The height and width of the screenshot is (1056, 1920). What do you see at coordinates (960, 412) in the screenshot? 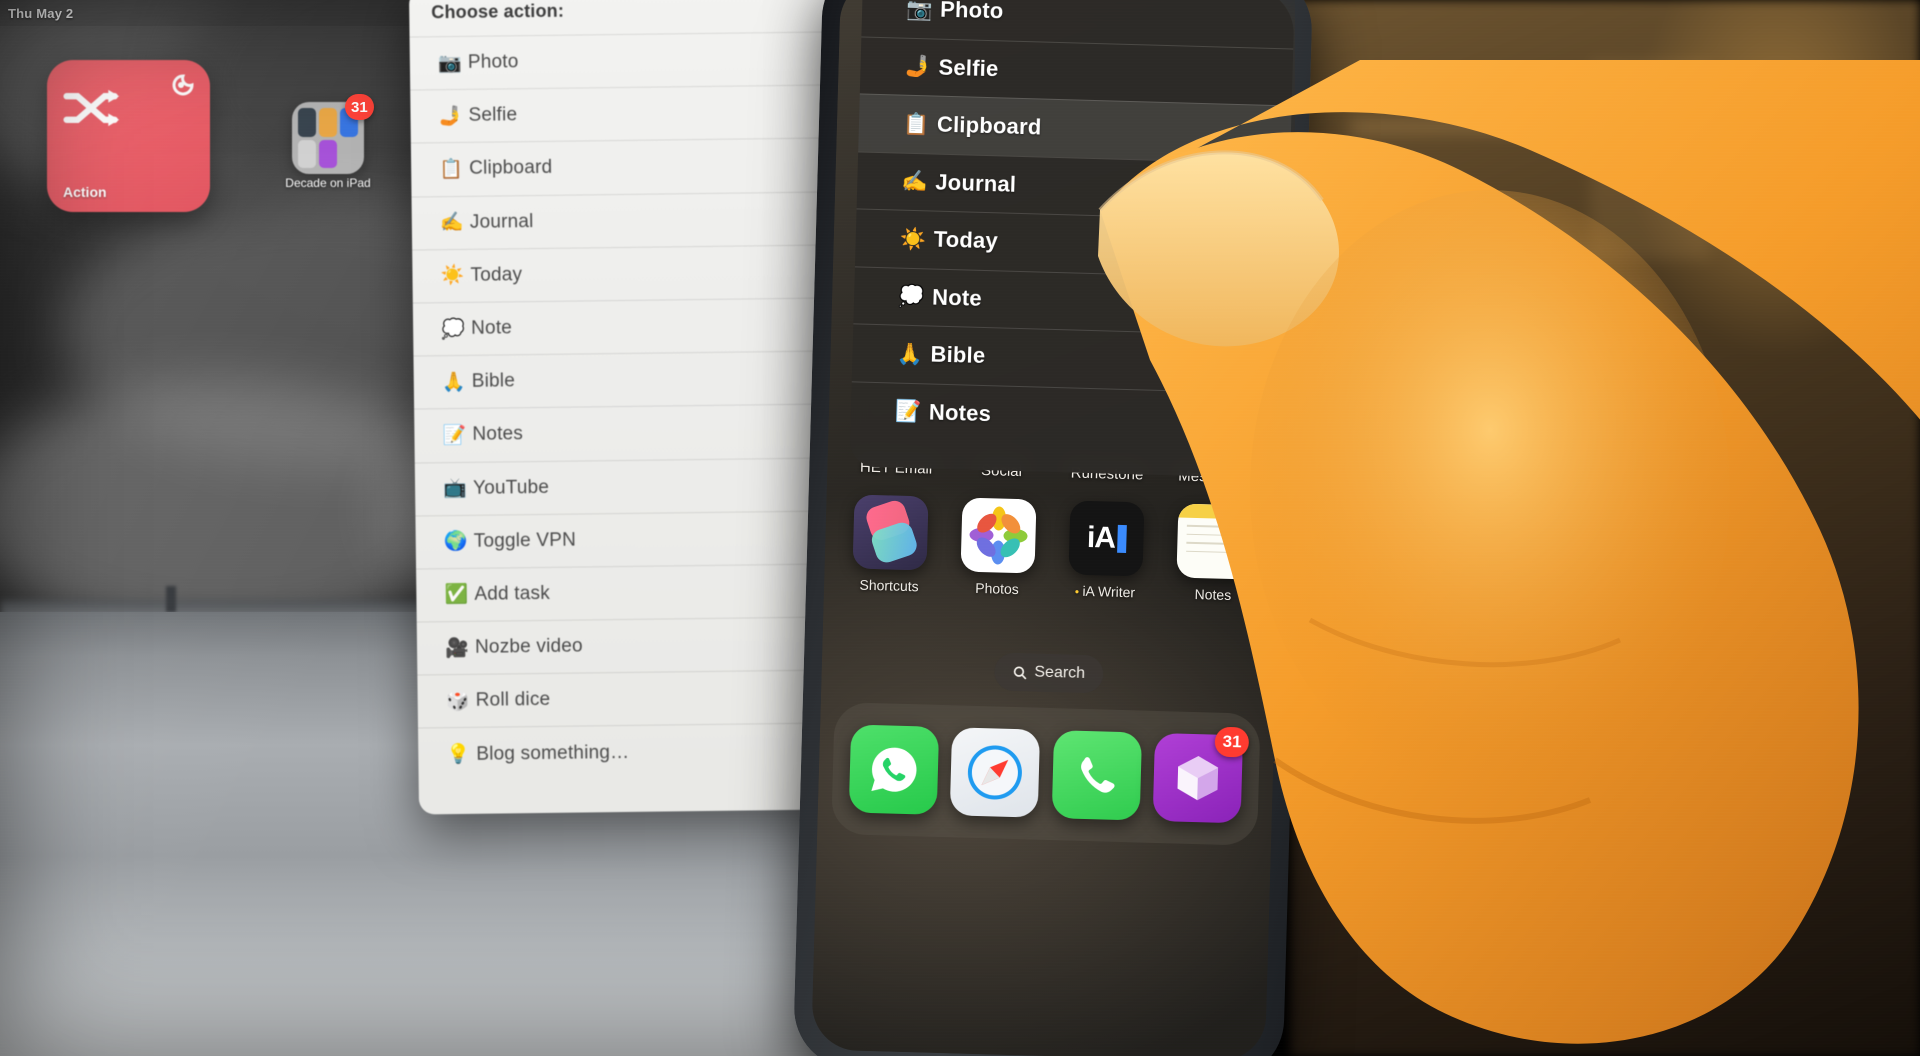
I see `ios-action-label: Notes` at bounding box center [960, 412].